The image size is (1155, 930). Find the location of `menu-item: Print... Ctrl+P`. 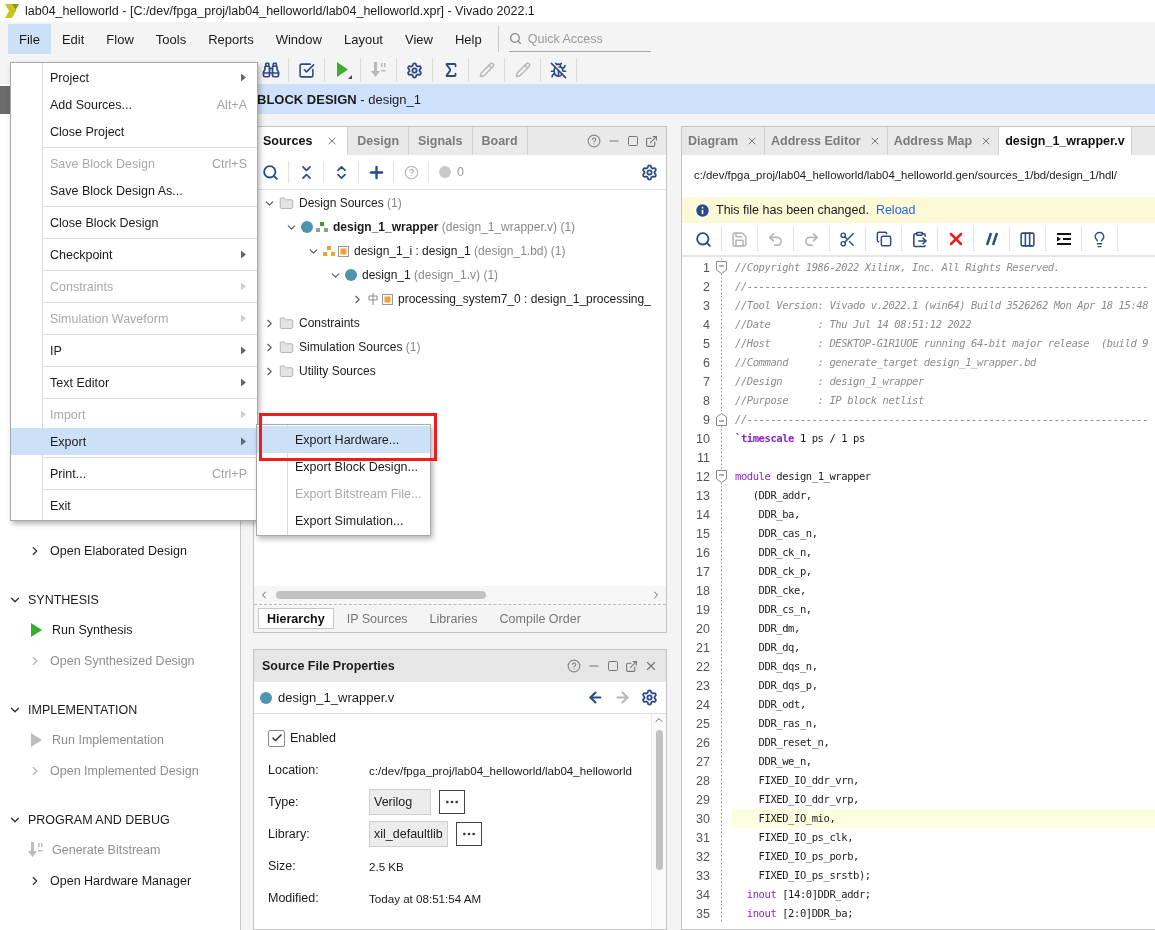

menu-item: Print... Ctrl+P is located at coordinates (134, 473).